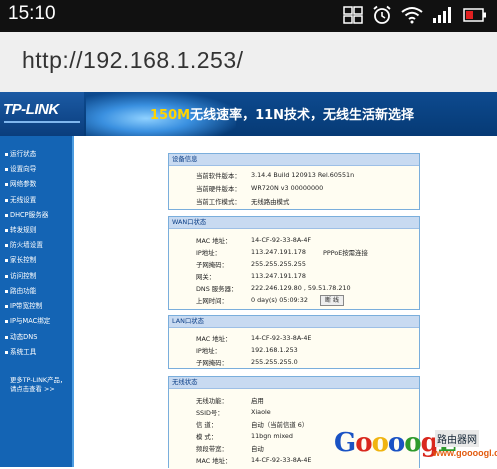  I want to click on menu-item-label: 转发规则, so click(23, 230).